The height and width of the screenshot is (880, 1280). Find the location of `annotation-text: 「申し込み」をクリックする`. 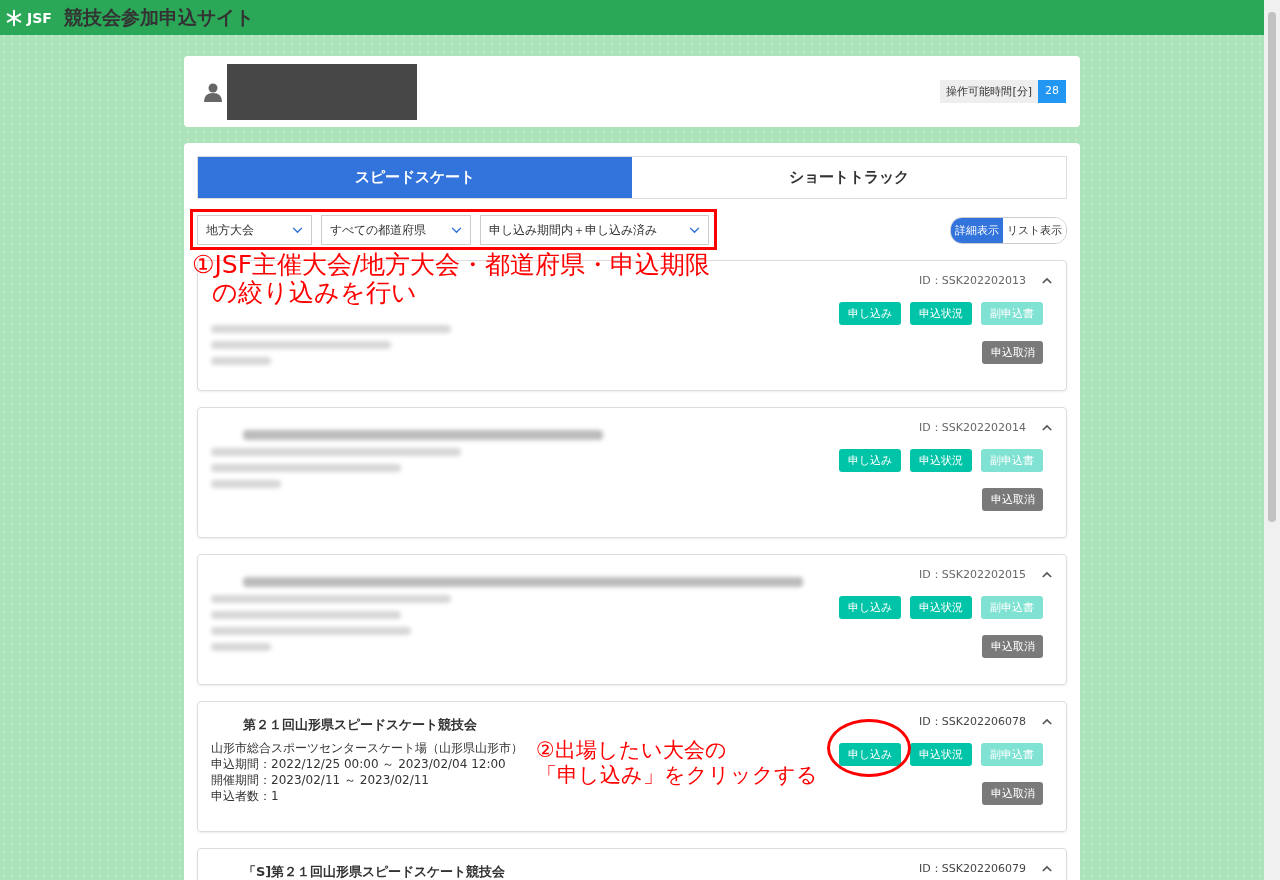

annotation-text: 「申し込み」をクリックする is located at coordinates (677, 775).